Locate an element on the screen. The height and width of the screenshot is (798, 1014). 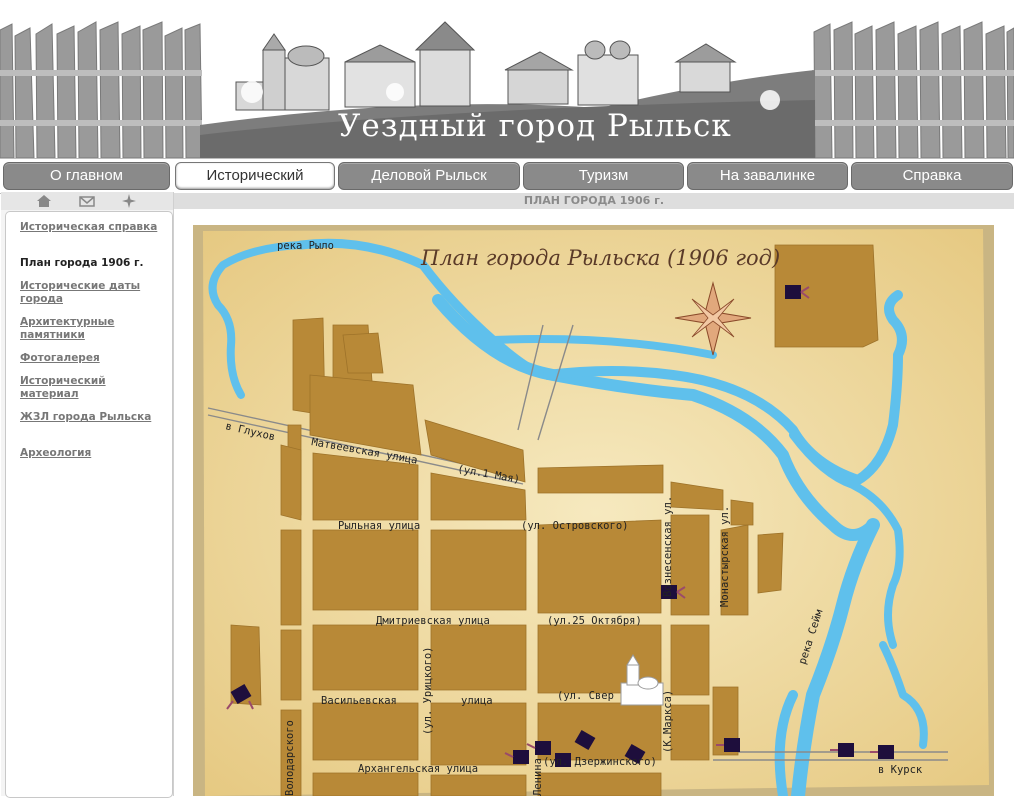
street-label: Ленина is located at coordinates (538, 777).